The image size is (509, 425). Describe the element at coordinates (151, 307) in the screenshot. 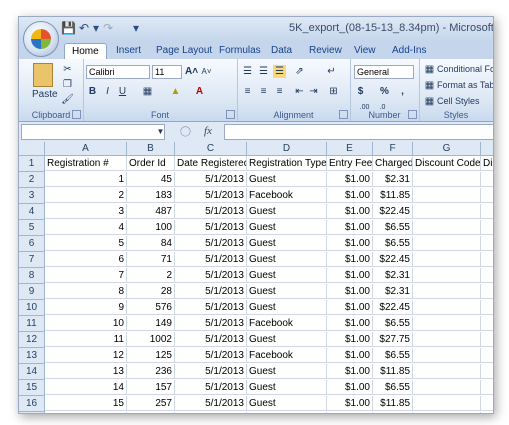

I see `table-cell: 576` at that location.